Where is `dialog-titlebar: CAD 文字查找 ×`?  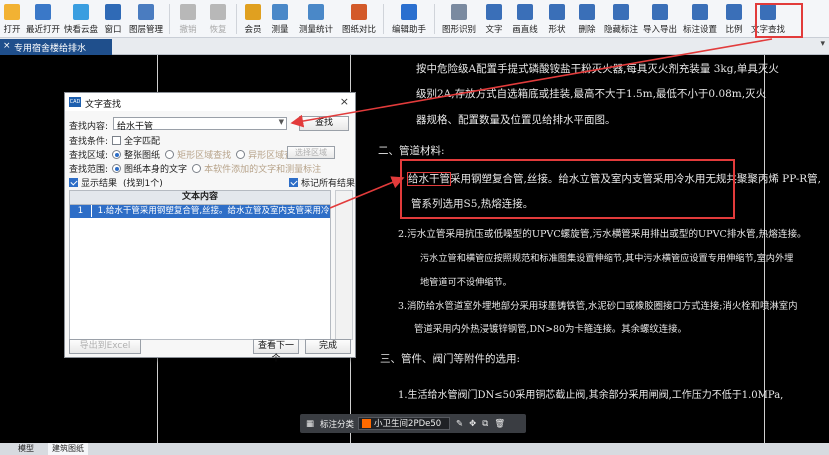 dialog-titlebar: CAD 文字查找 × is located at coordinates (210, 102).